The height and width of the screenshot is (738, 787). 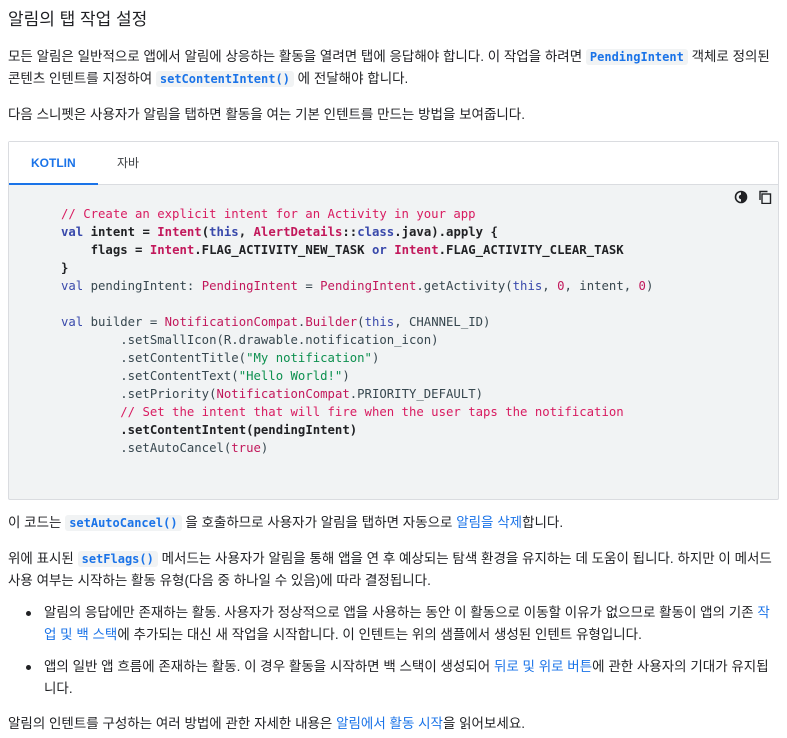 I want to click on set-flags-text-1: 위에 표시된, so click(x=43, y=558).